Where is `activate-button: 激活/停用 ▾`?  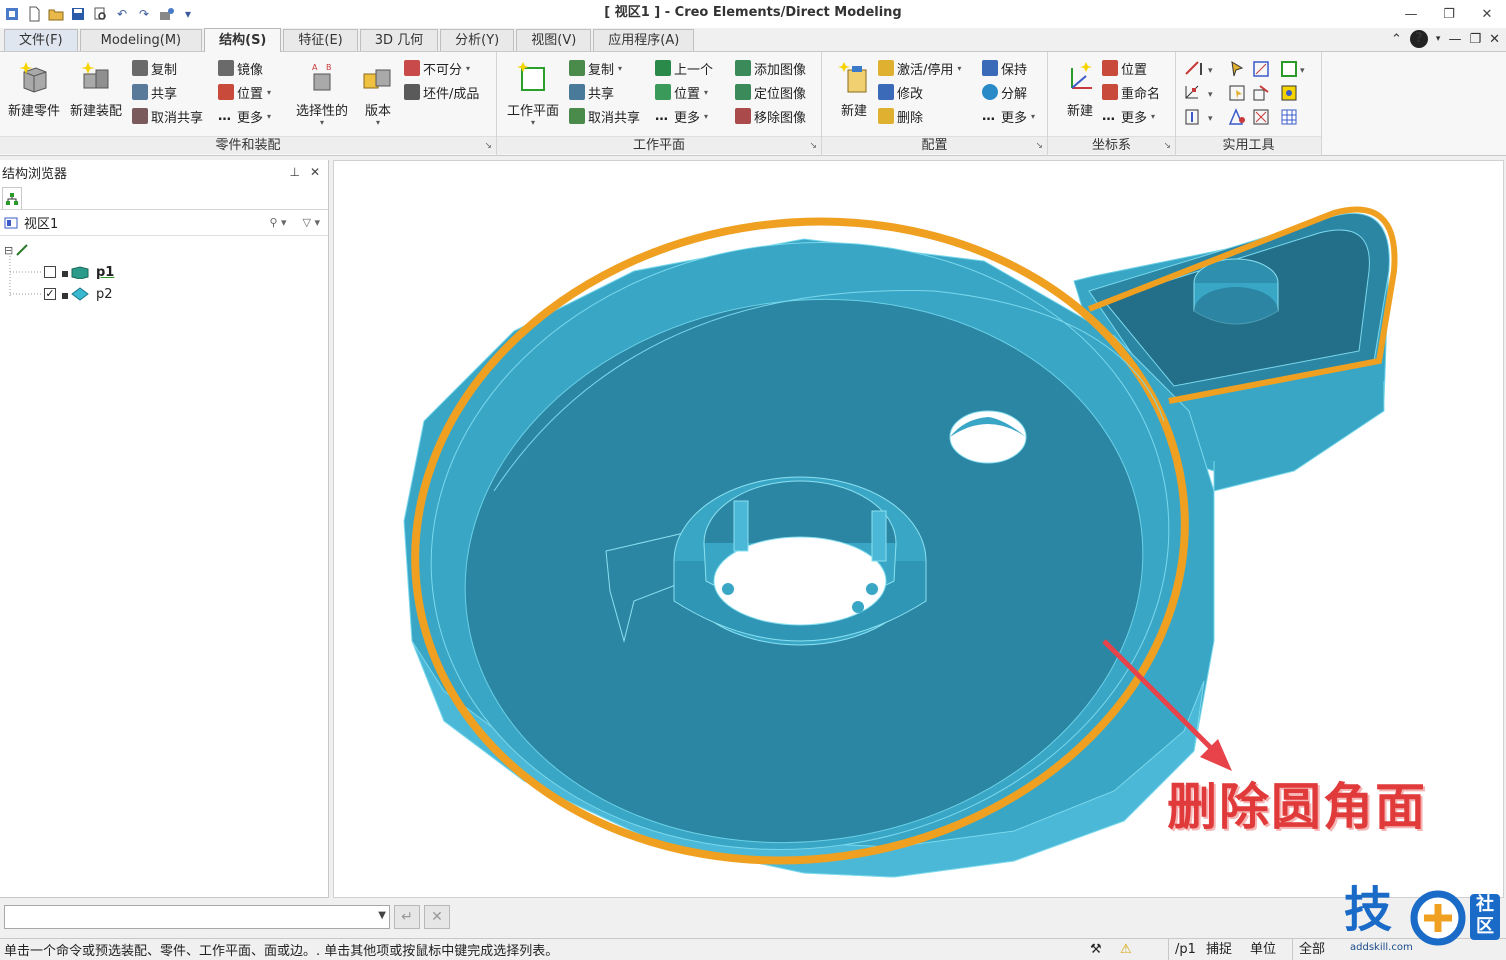 activate-button: 激活/停用 ▾ is located at coordinates (919, 68).